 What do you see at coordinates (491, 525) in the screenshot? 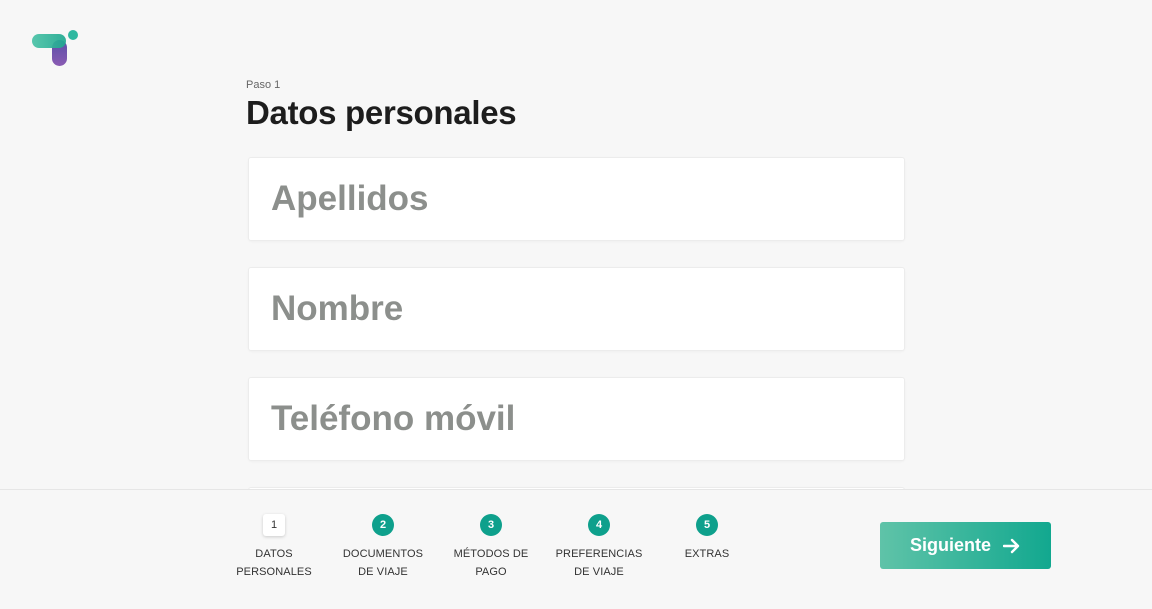
I see `step-number-badge: 3` at bounding box center [491, 525].